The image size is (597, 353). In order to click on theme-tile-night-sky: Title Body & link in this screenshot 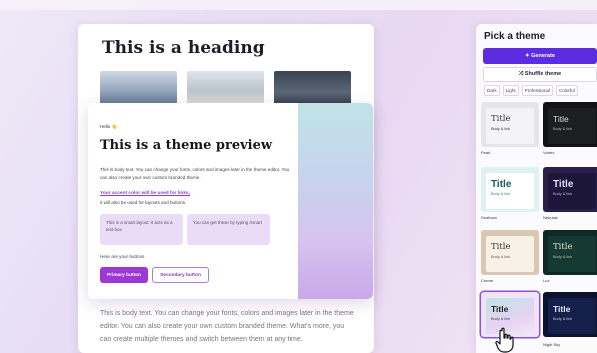, I will do `click(570, 314)`.